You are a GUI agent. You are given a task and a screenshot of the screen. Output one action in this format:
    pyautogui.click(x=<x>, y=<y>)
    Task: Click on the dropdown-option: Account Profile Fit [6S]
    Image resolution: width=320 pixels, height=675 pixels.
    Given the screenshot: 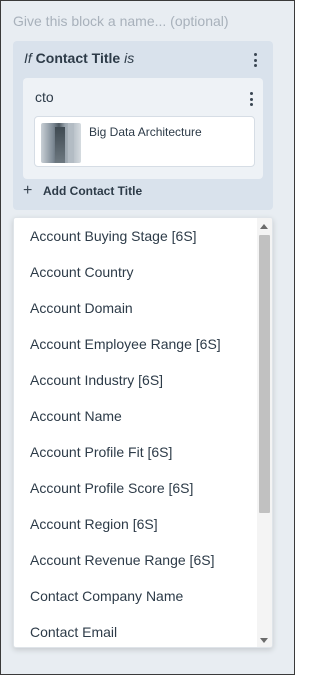 What is the action you would take?
    pyautogui.click(x=136, y=452)
    